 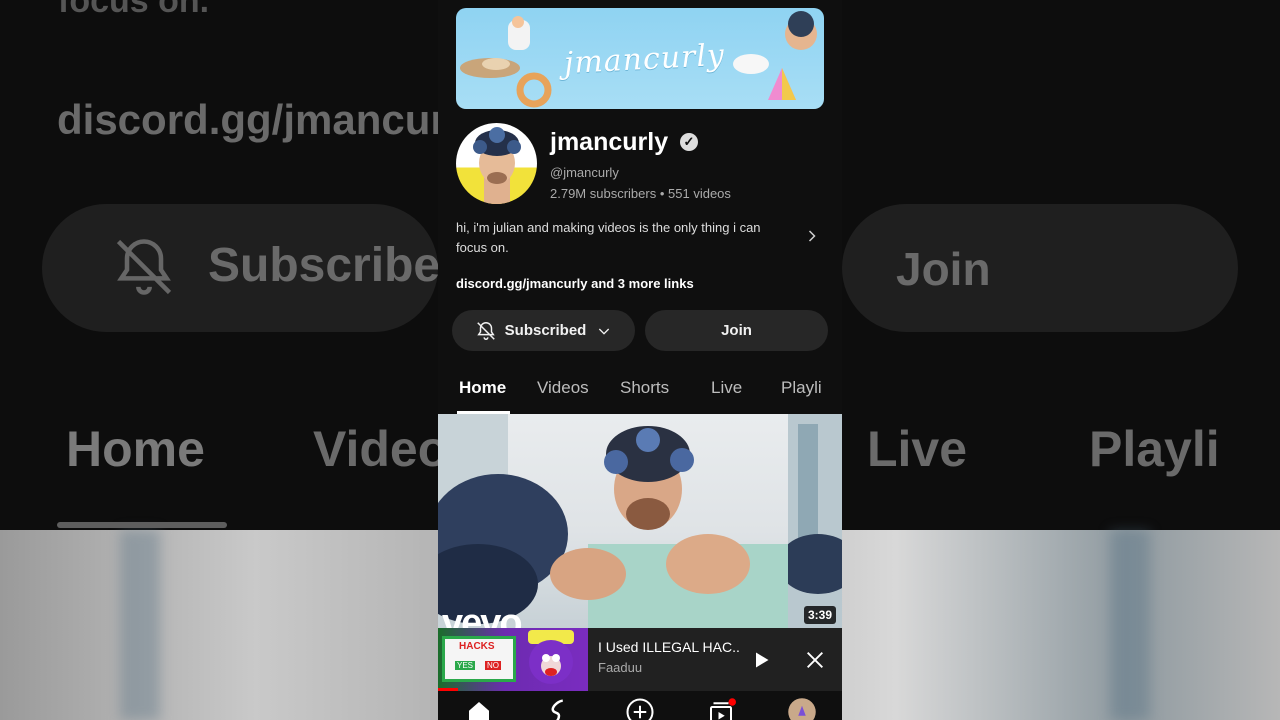 What do you see at coordinates (142, 525) in the screenshot?
I see `background-tab-underline` at bounding box center [142, 525].